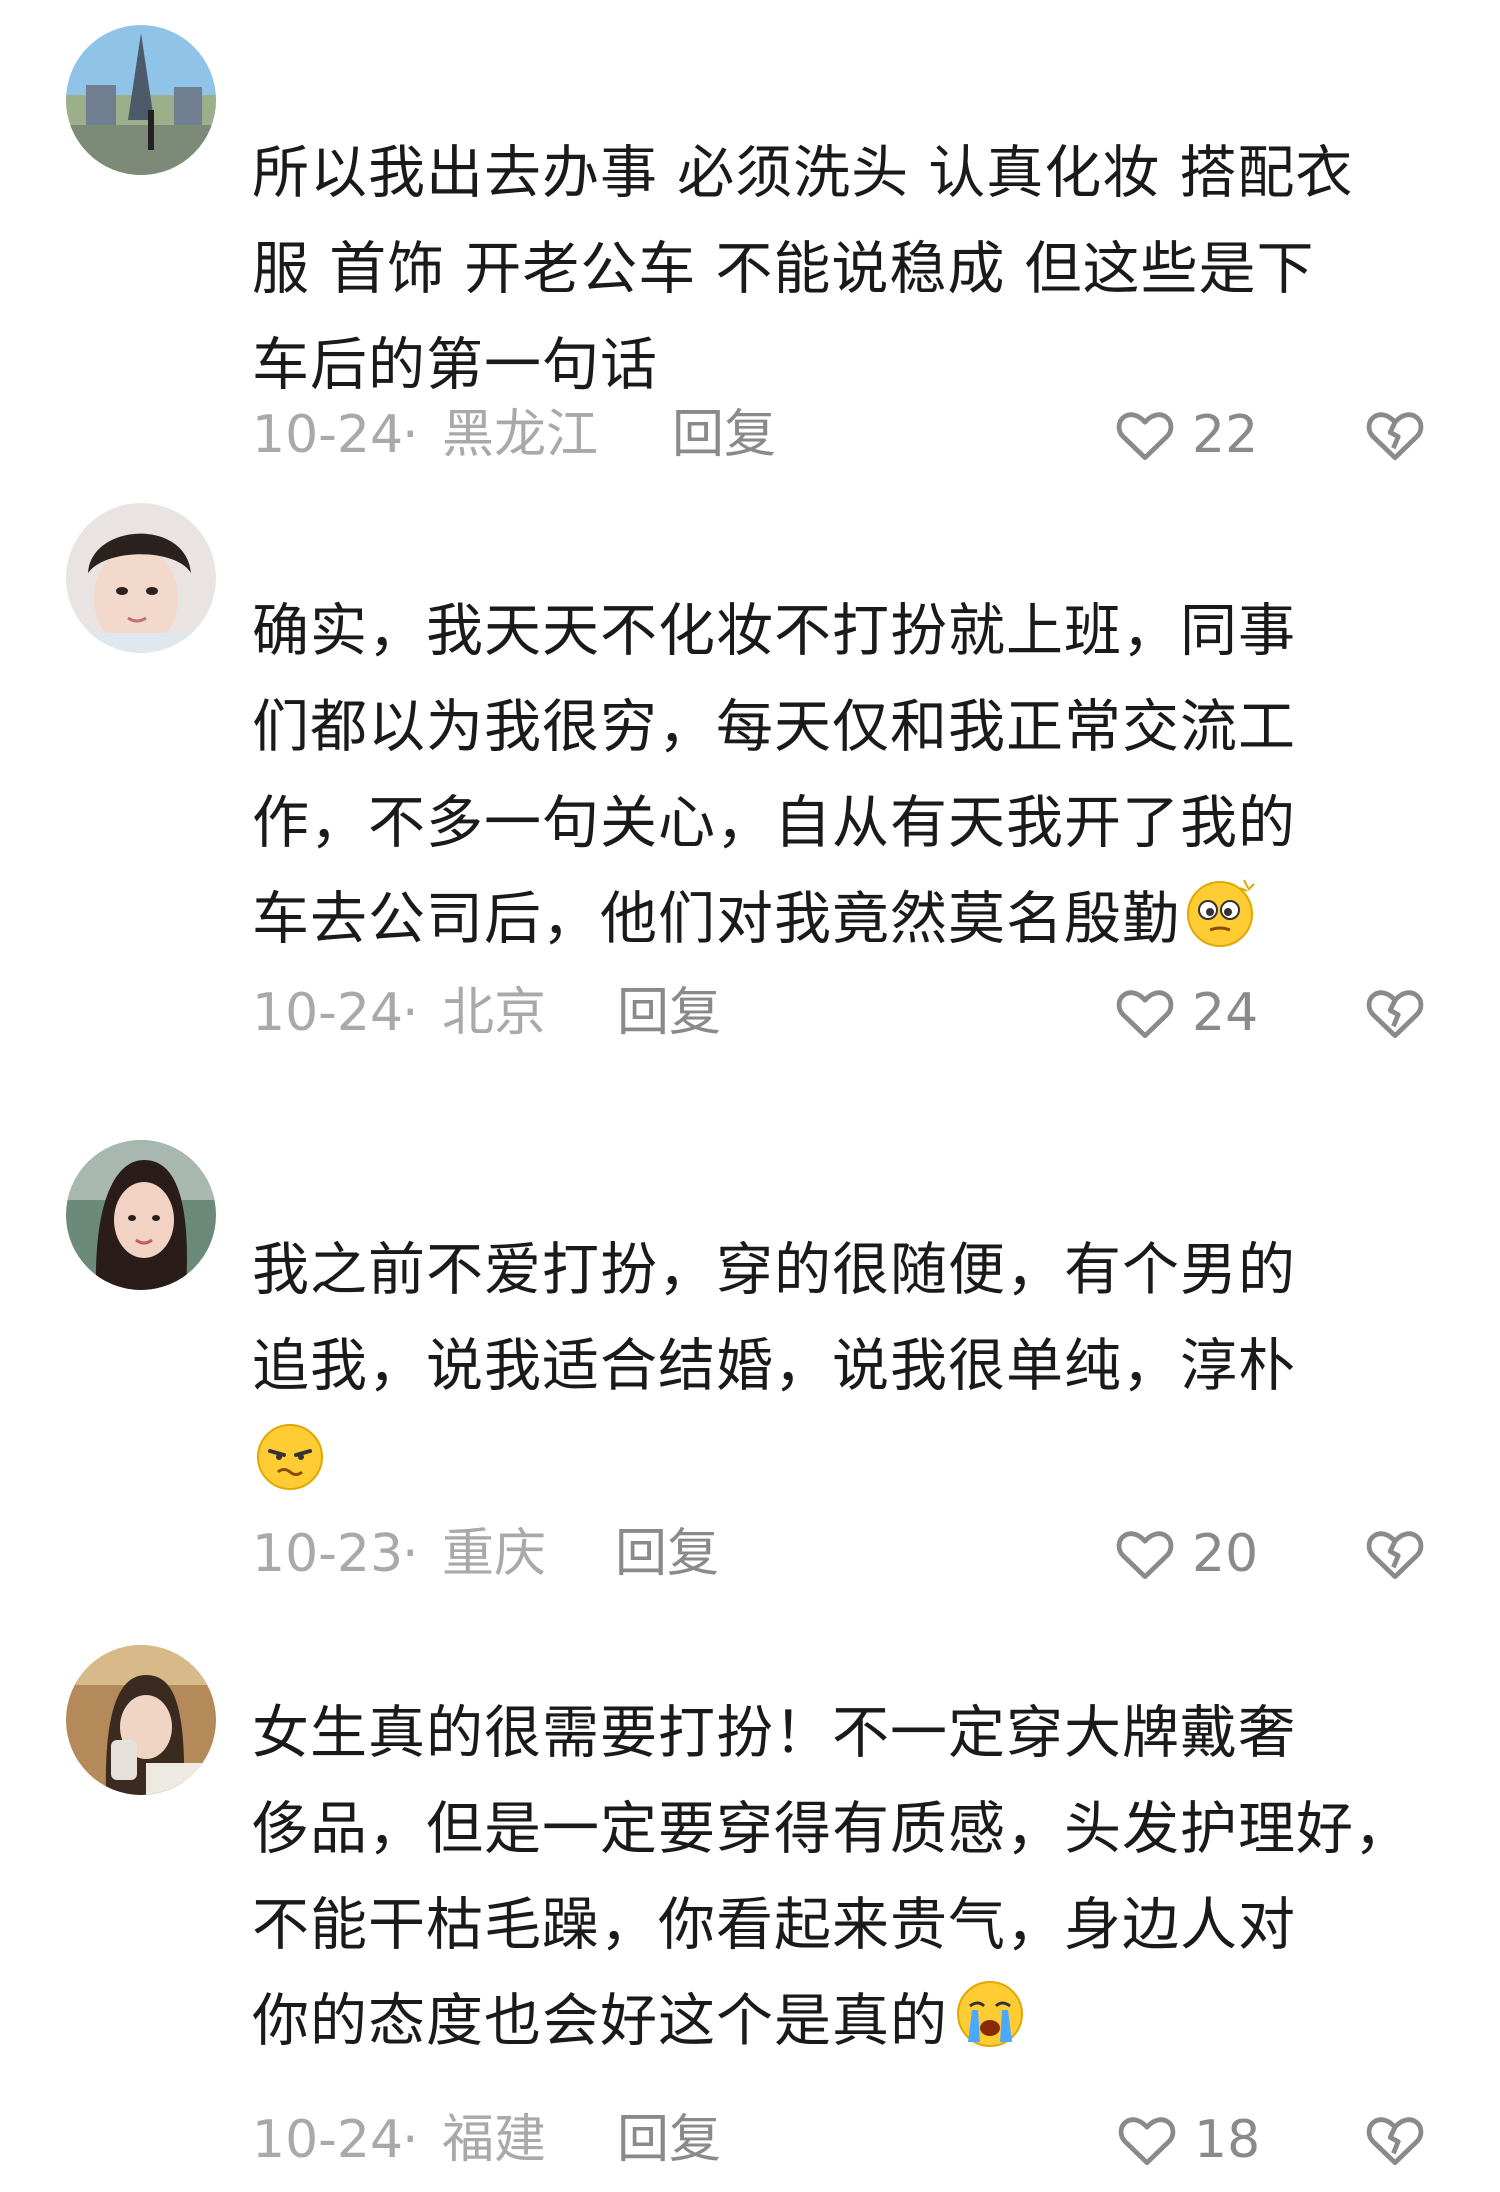 Image resolution: width=1500 pixels, height=2192 pixels. Describe the element at coordinates (494, 2140) in the screenshot. I see `comment-region: 福建` at that location.